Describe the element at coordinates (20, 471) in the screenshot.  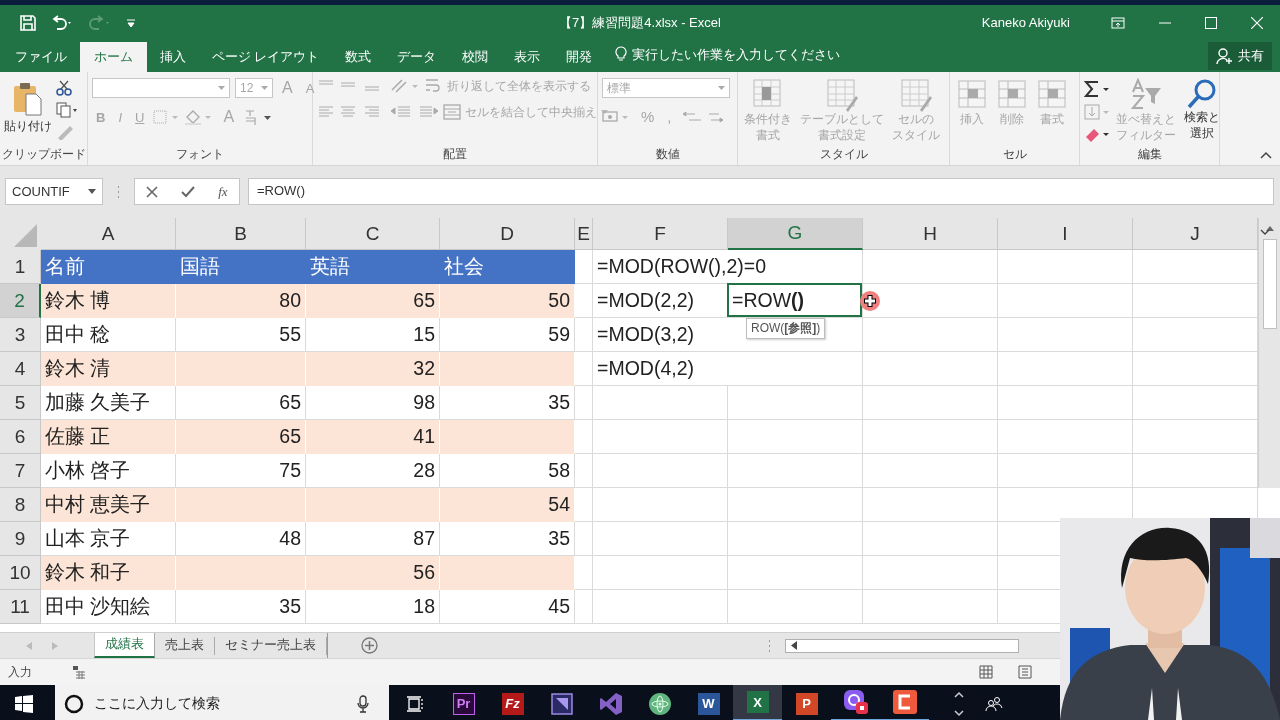
I see `row-header: 7` at that location.